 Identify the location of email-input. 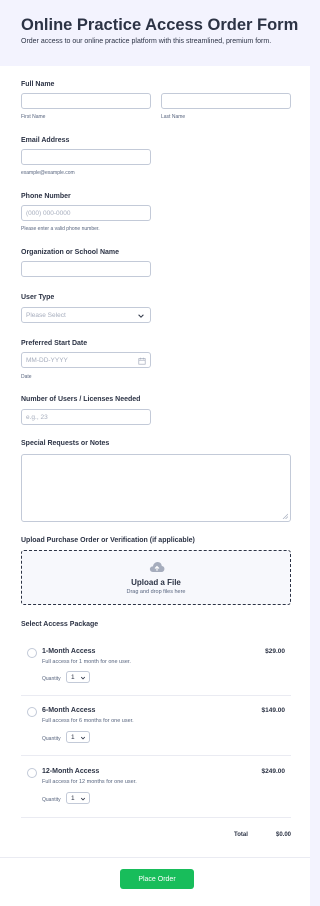
(86, 157).